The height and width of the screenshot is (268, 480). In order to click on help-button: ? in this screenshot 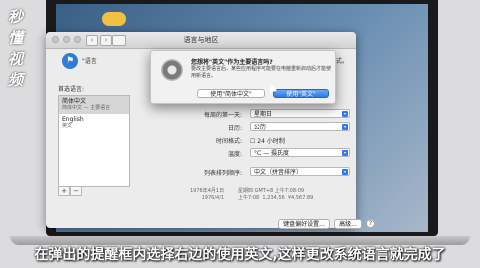, I will do `click(370, 223)`.